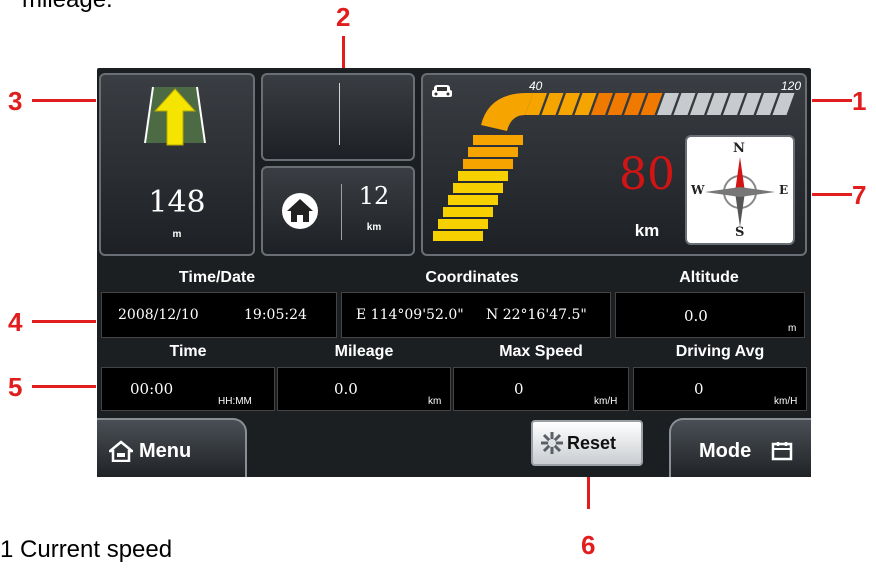 The image size is (876, 569). What do you see at coordinates (177, 234) in the screenshot?
I see `turn-distance-unit: m` at bounding box center [177, 234].